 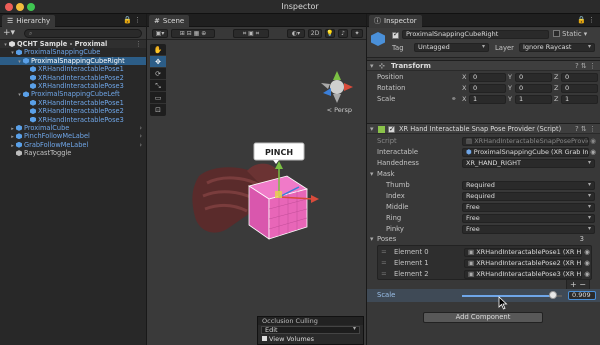 What do you see at coordinates (160, 33) in the screenshot?
I see `draw-mode-dropdown: ▣▾` at bounding box center [160, 33].